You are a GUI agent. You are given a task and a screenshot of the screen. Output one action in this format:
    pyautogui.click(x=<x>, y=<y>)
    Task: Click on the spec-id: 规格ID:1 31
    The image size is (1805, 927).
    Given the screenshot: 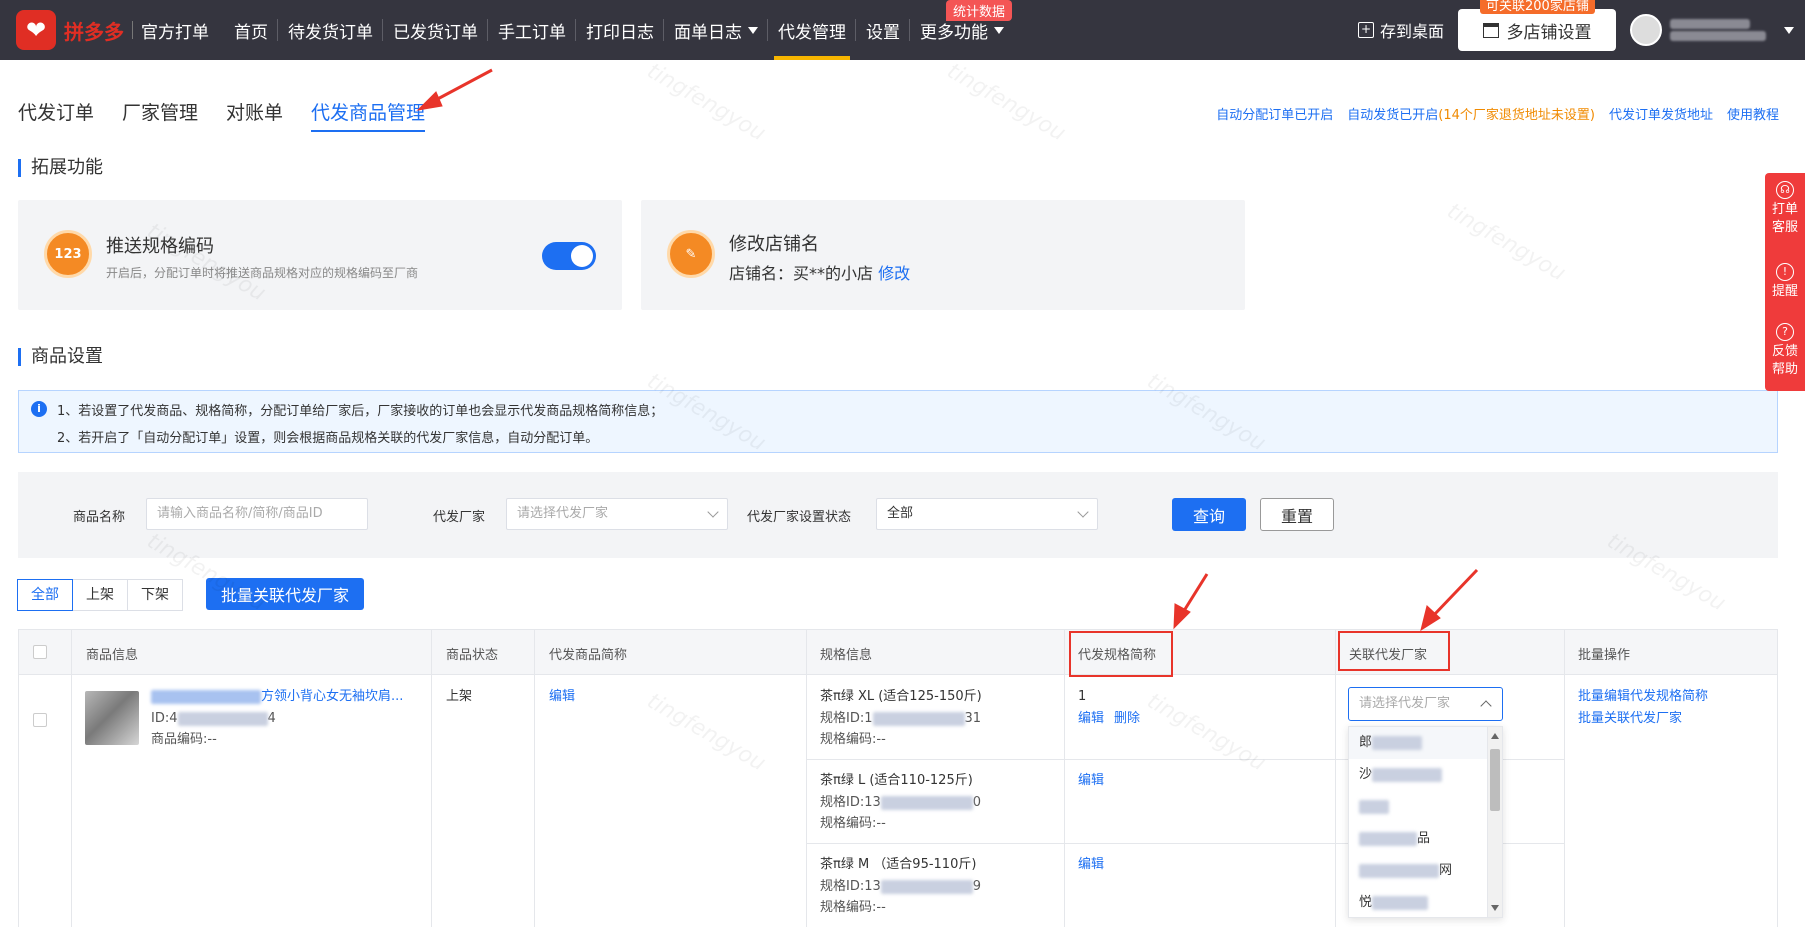 What is the action you would take?
    pyautogui.click(x=900, y=719)
    